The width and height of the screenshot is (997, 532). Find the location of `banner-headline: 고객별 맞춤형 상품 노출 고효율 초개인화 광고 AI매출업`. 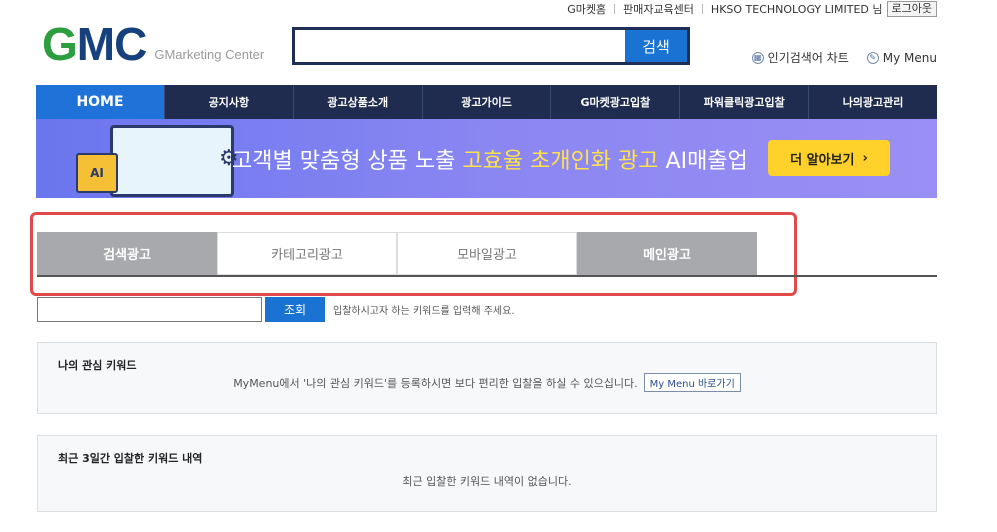

banner-headline: 고객별 맞춤형 상품 노출 고효율 초개인화 광고 AI매출업 is located at coordinates (490, 161).